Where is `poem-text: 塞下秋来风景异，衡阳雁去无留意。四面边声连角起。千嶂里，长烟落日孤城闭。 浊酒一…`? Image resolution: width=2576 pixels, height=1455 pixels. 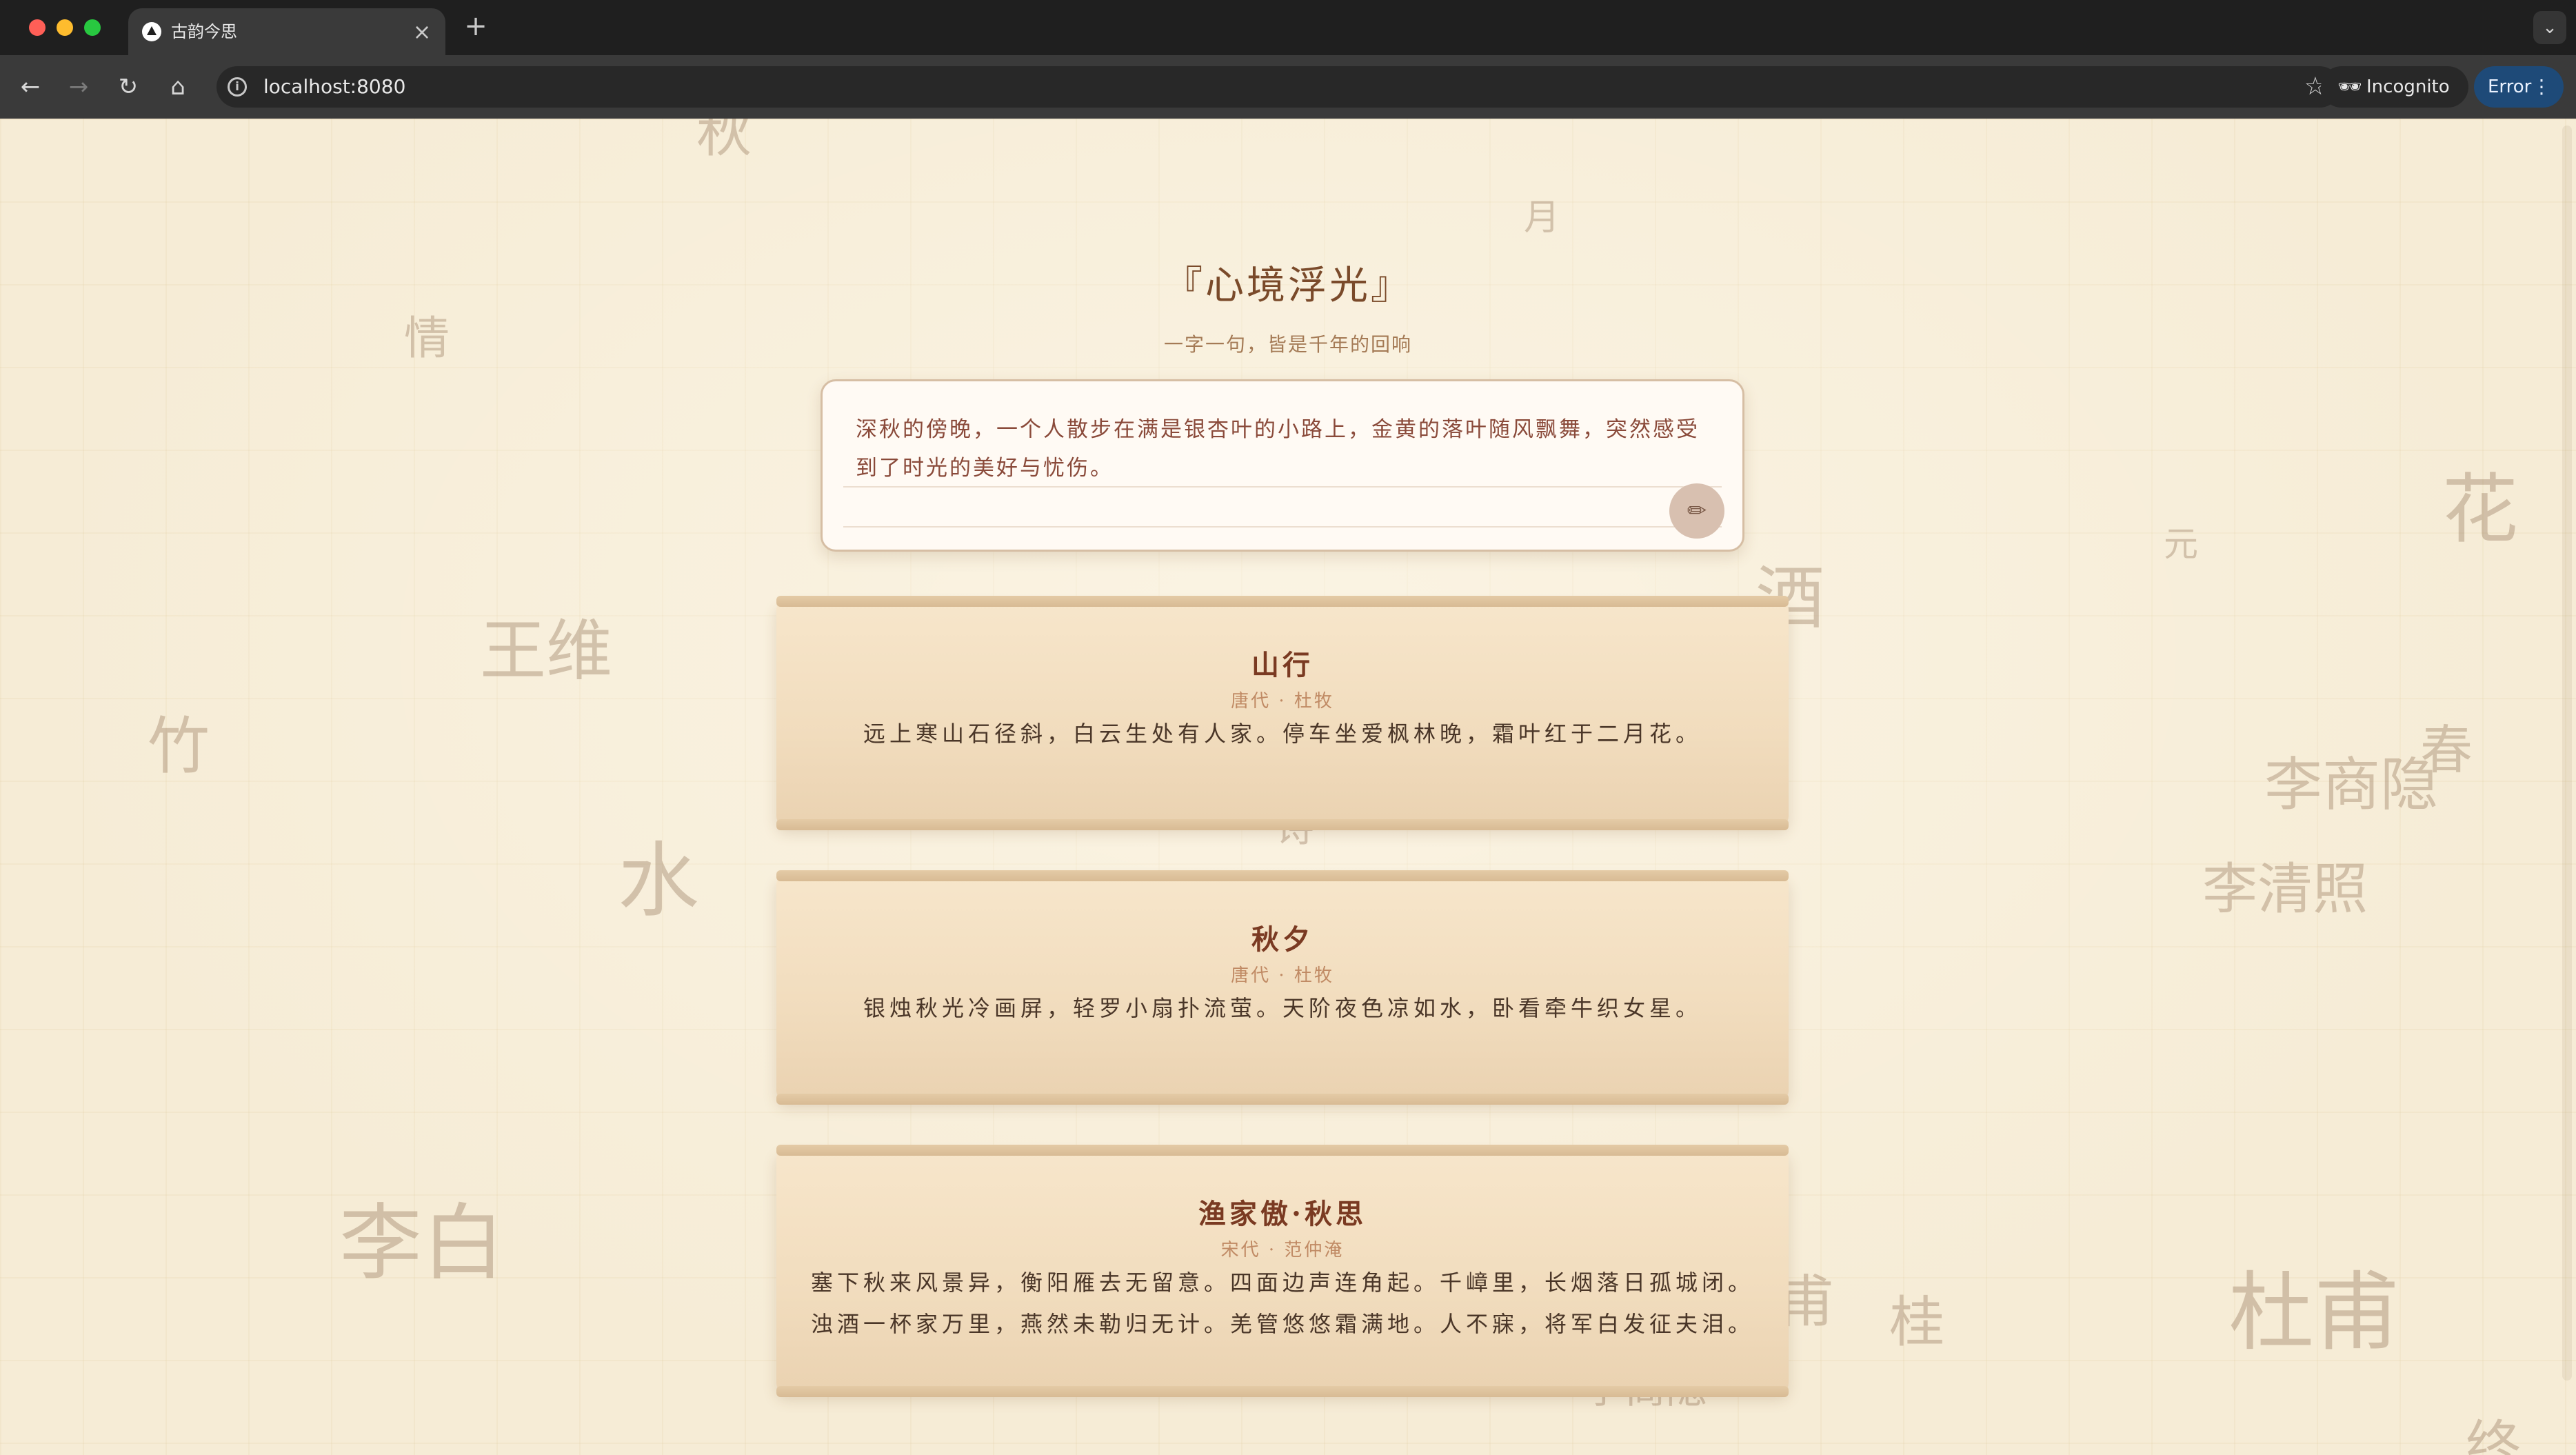
poem-text: 塞下秋来风景异，衡阳雁去无留意。四面边声连角起。千嶂里，长烟落日孤城闭。 浊酒一… is located at coordinates (1282, 1303).